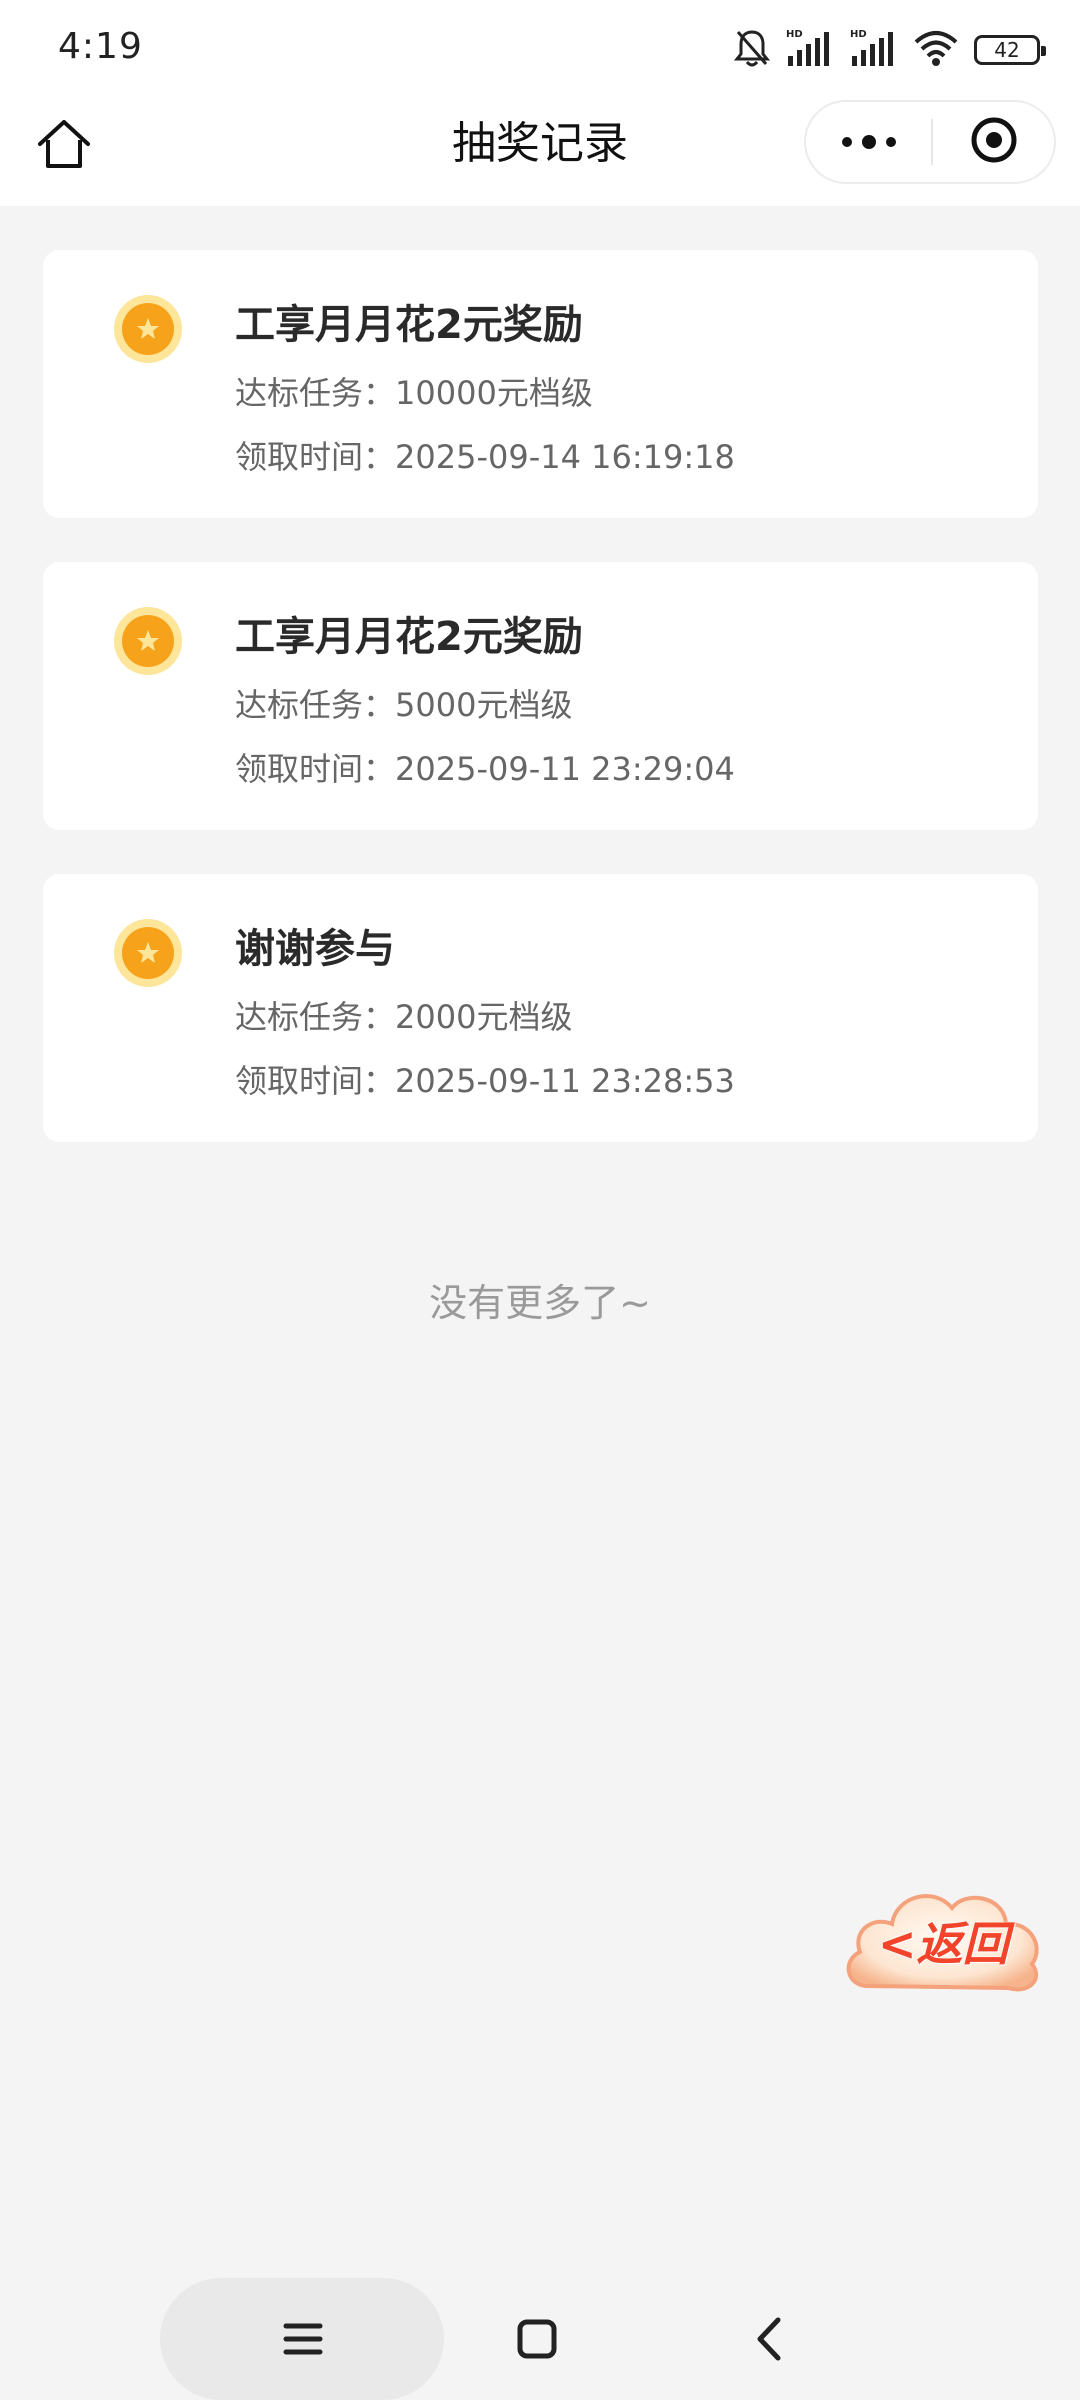  I want to click on record-task: 达标任务：10000元档级, so click(414, 391).